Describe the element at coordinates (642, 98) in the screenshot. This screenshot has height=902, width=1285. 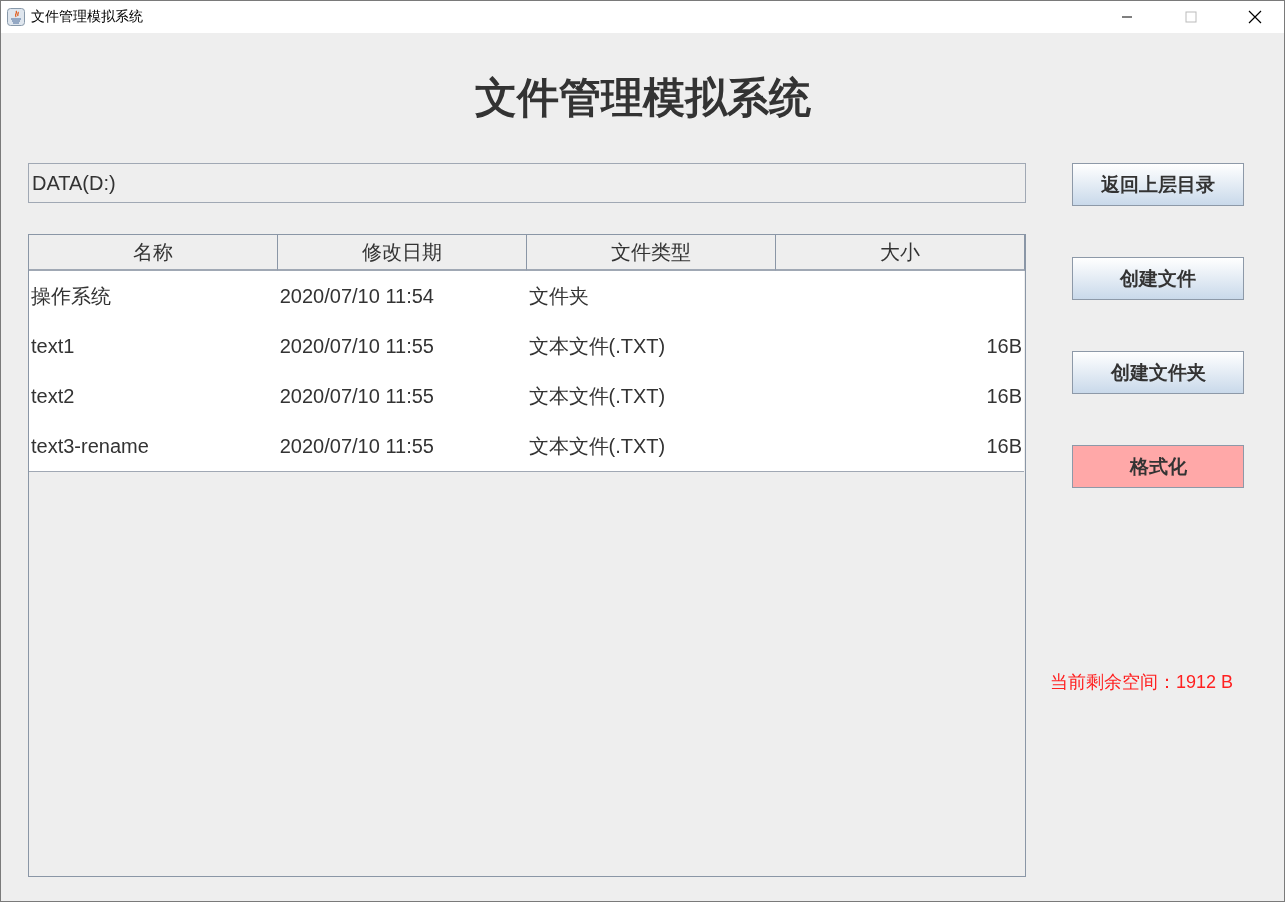
I see `app-heading: 文件管理模拟系统` at that location.